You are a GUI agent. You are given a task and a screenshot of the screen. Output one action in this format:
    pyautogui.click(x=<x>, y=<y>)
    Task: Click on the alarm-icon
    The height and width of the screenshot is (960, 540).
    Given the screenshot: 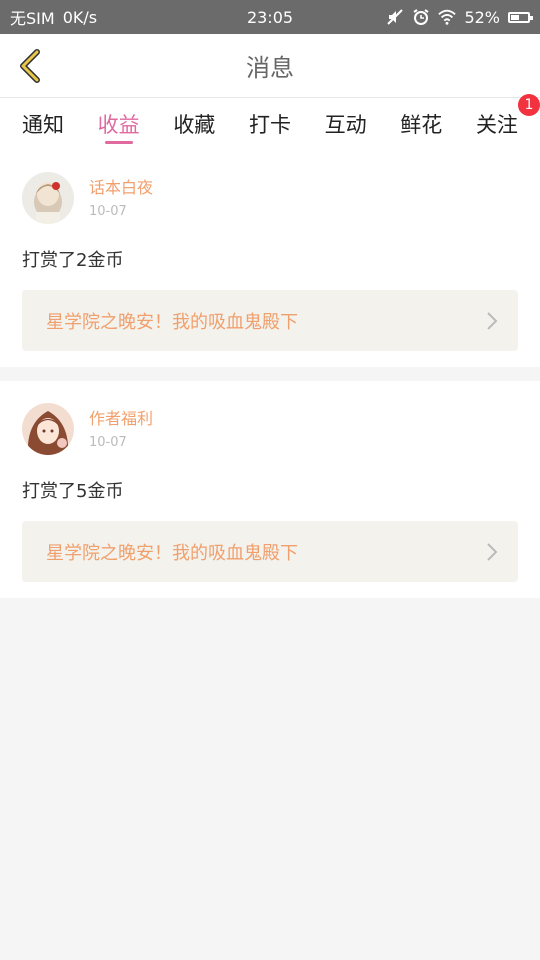 What is the action you would take?
    pyautogui.click(x=421, y=17)
    